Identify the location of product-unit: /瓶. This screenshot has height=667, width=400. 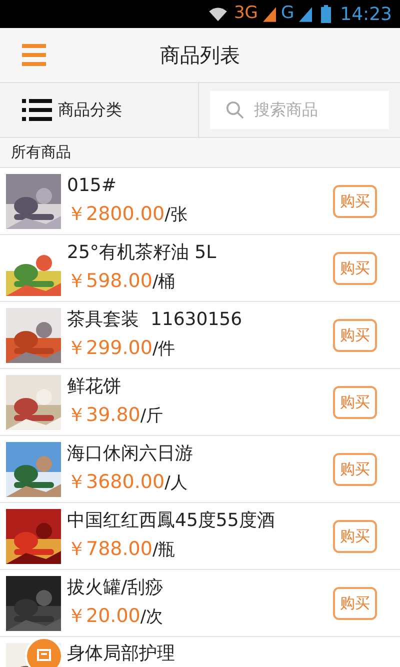
(164, 550).